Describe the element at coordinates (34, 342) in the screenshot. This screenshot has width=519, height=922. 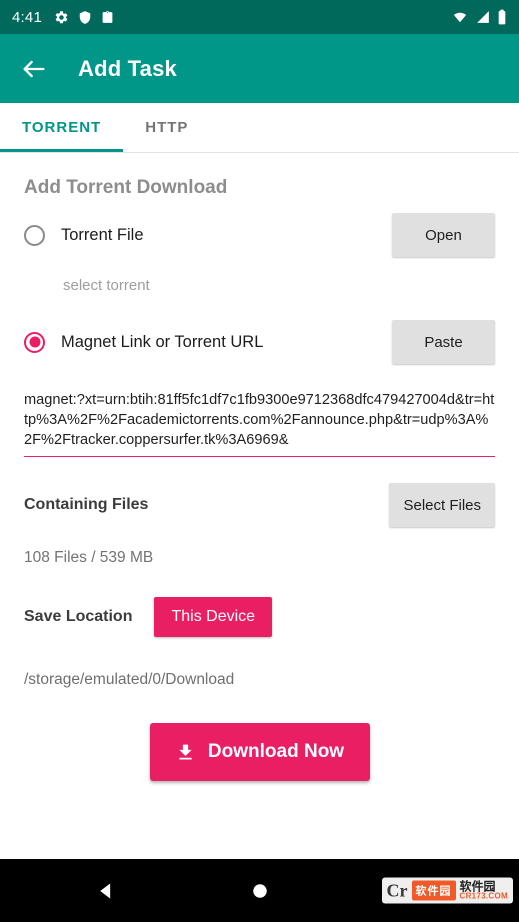
I see `magnet-radio` at that location.